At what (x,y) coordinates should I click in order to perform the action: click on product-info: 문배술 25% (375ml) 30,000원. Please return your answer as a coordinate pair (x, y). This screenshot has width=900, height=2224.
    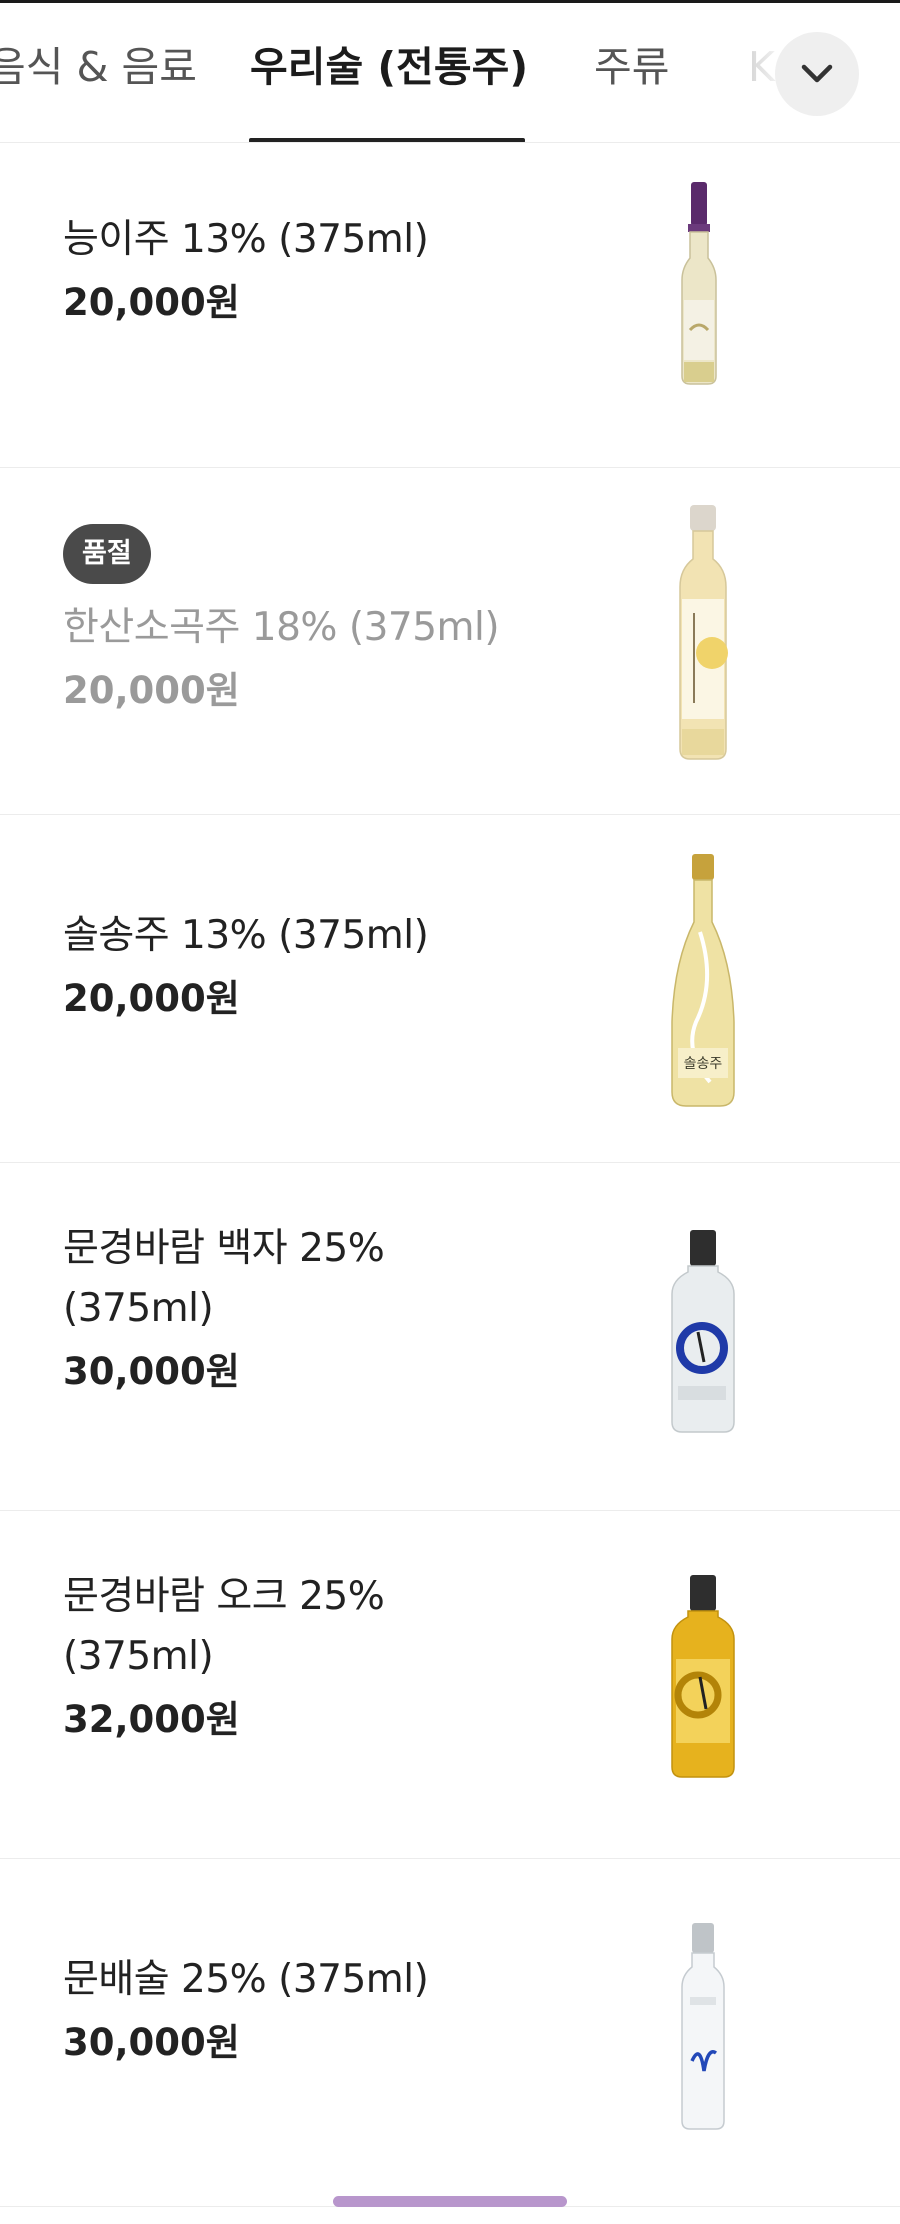
    Looking at the image, I should click on (298, 2012).